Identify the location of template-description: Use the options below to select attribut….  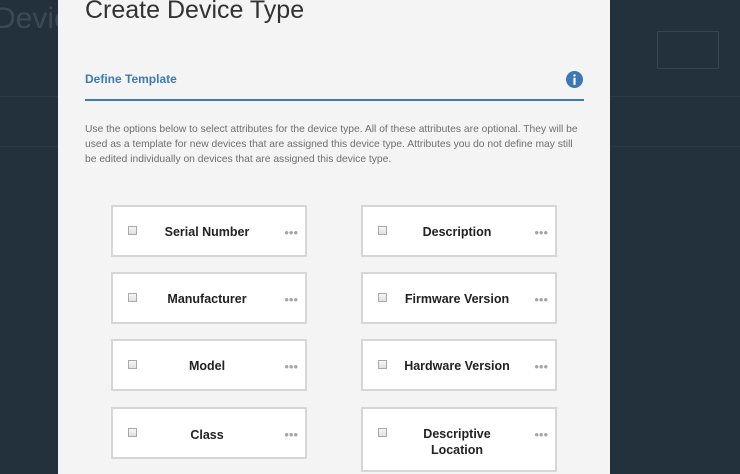
(331, 144).